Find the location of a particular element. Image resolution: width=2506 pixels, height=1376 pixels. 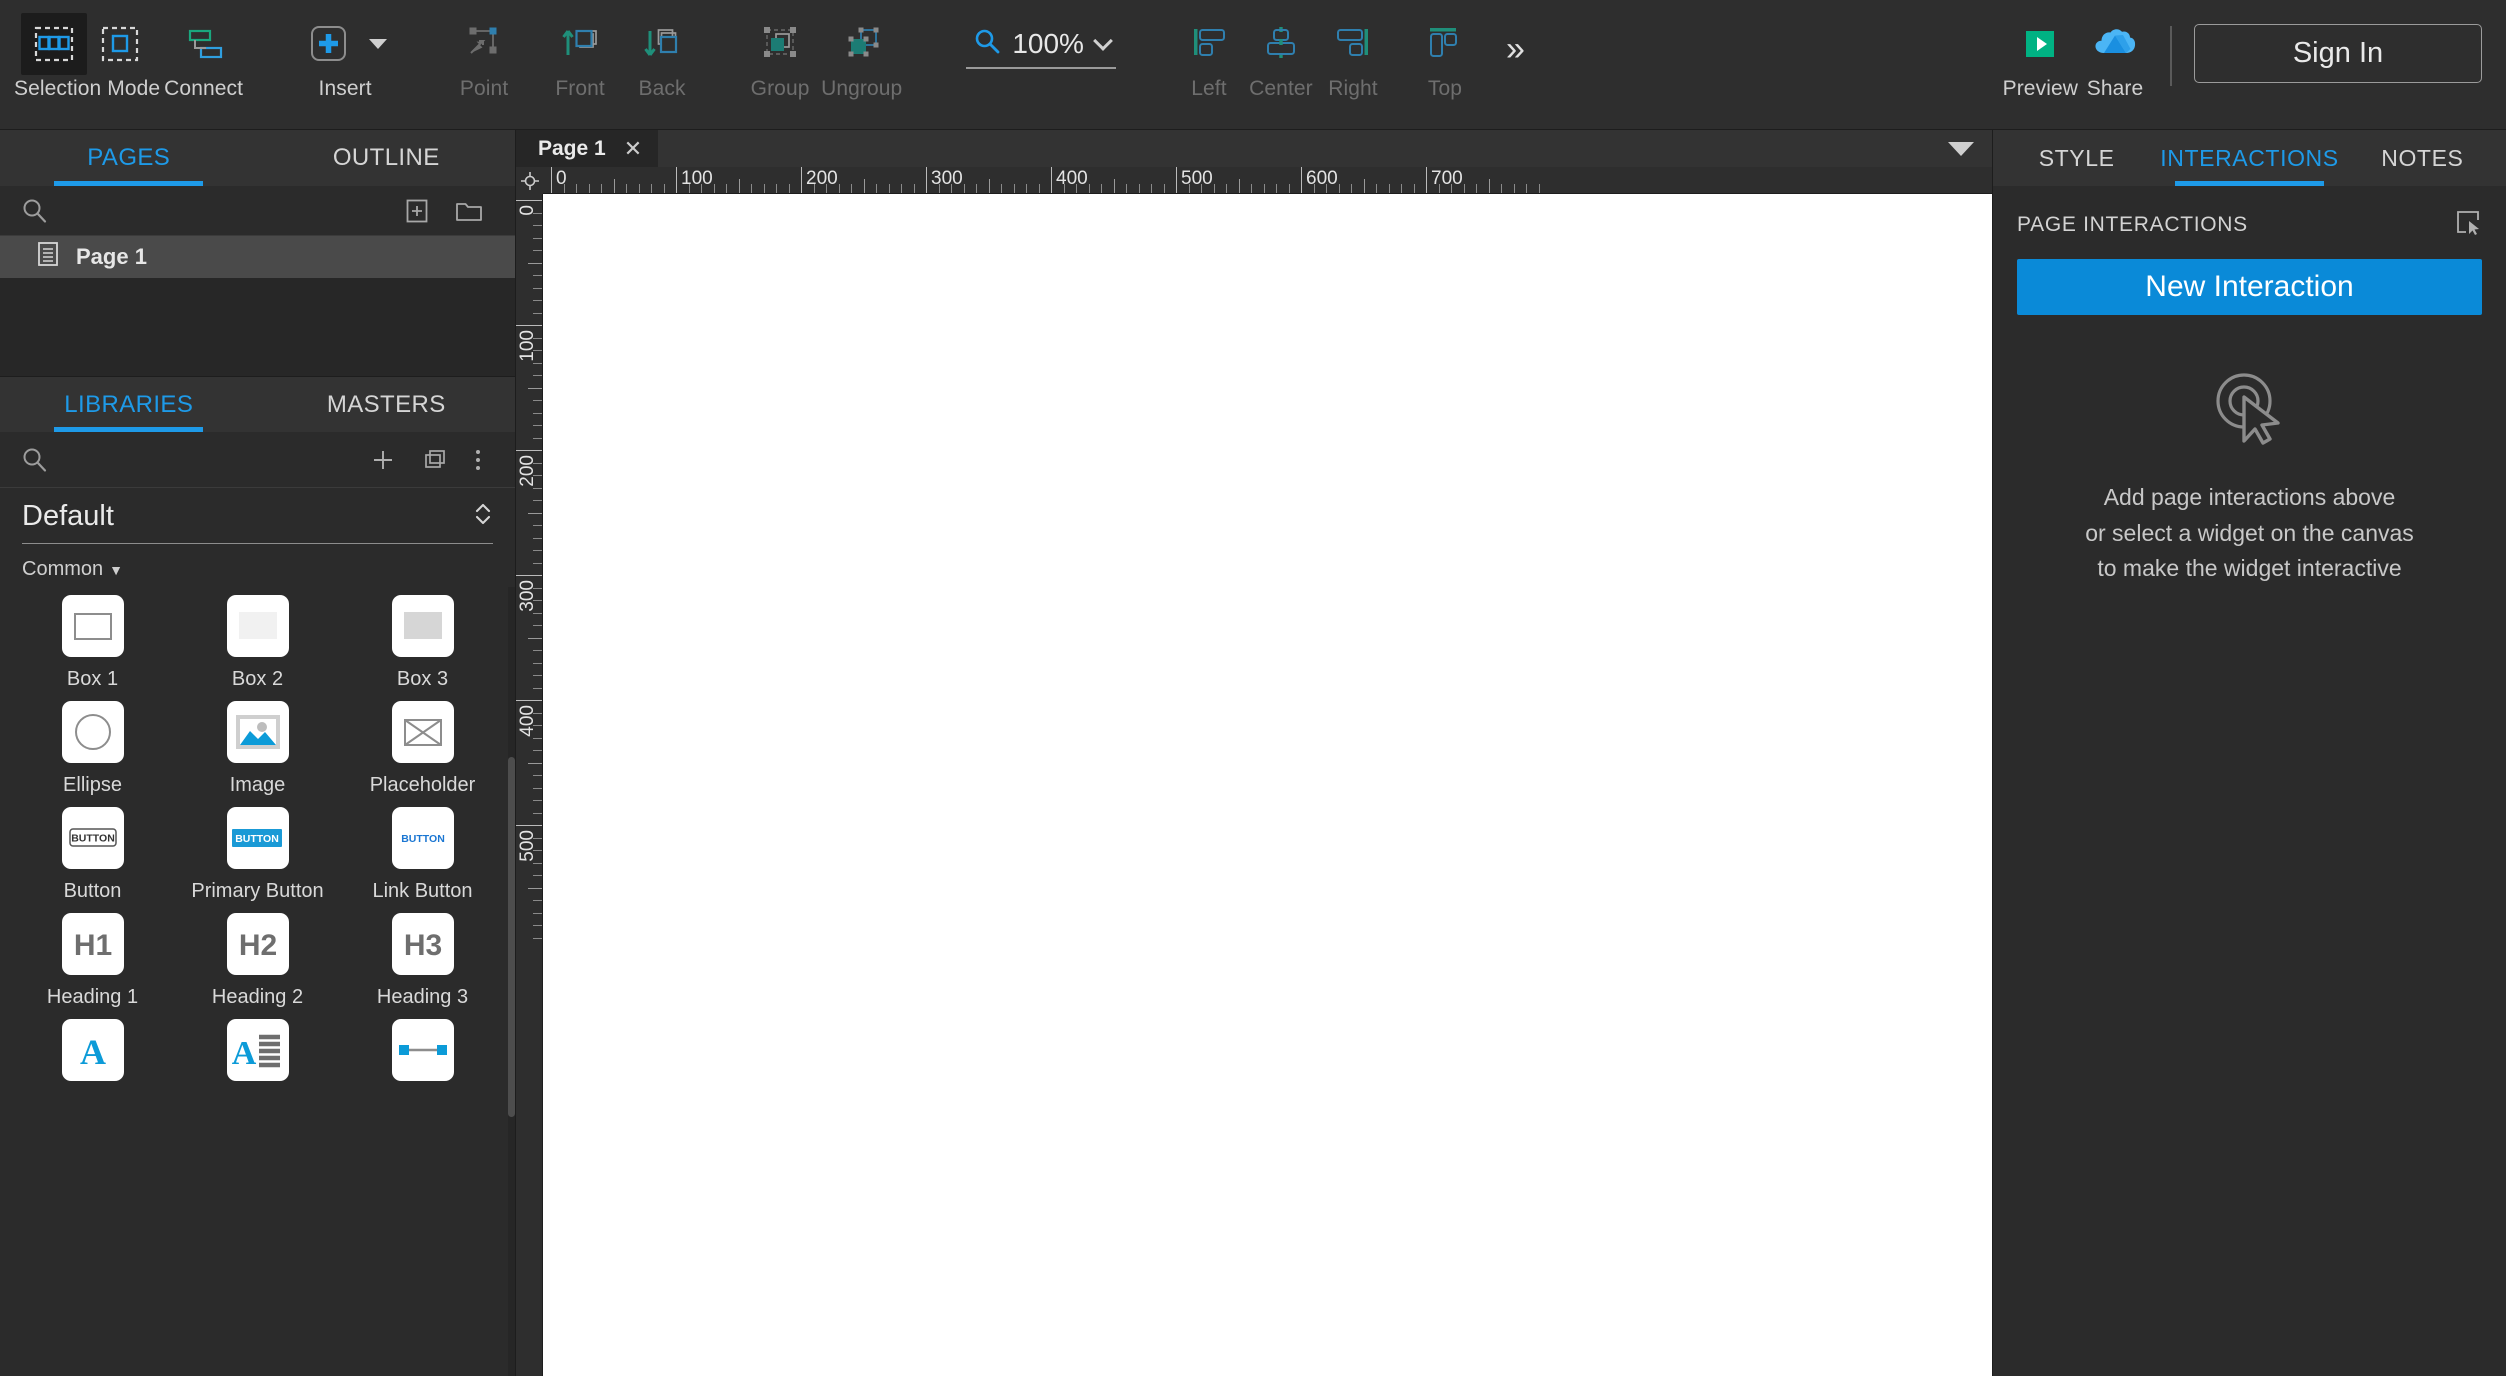

toolbar-selection-mode: Selection Mode is located at coordinates (87, 64).